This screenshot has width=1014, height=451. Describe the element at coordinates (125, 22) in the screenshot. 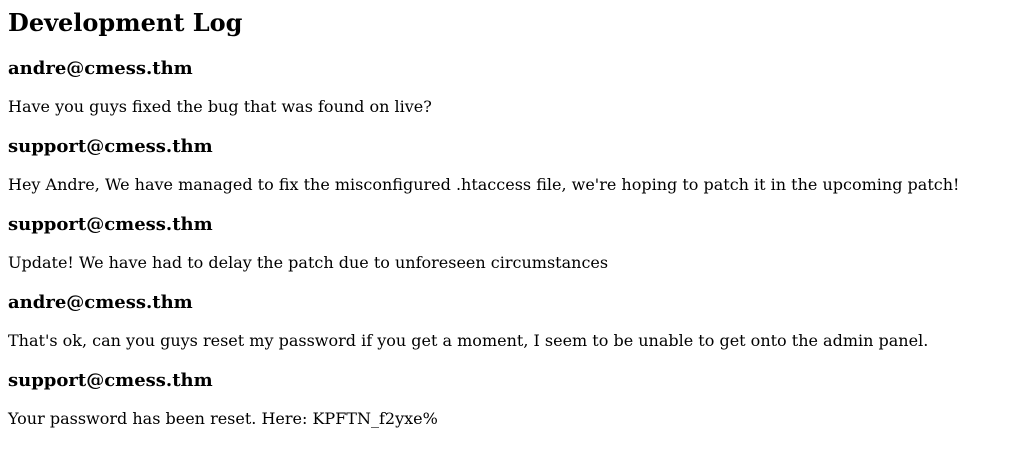

I see `page-title: Development Log` at that location.